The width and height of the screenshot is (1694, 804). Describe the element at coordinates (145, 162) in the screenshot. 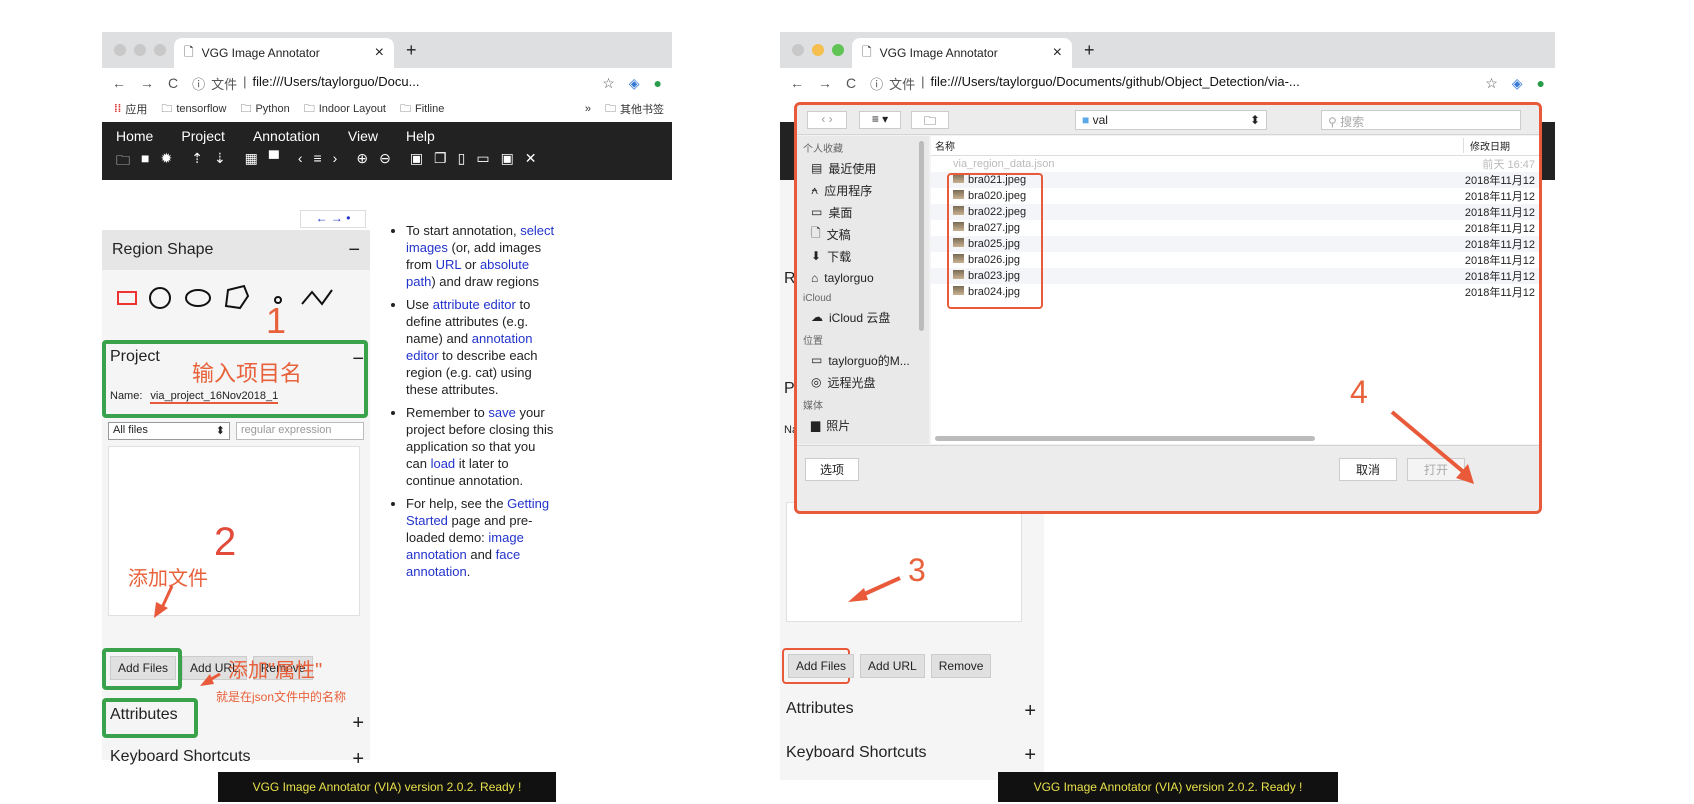

I see `save-icon: ■` at that location.